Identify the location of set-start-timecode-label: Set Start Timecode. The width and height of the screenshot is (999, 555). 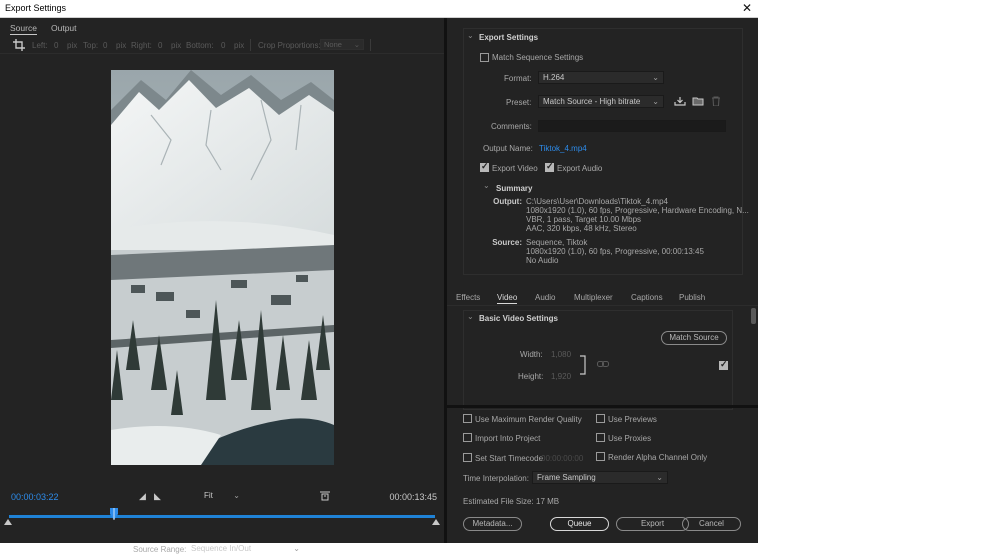
(509, 458).